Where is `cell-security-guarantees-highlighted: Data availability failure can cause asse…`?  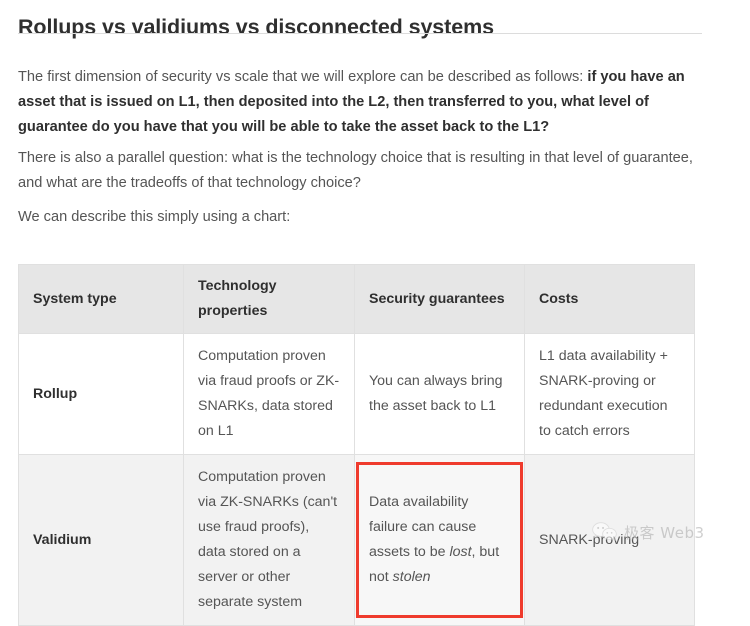
cell-security-guarantees-highlighted: Data availability failure can cause asse… is located at coordinates (439, 540).